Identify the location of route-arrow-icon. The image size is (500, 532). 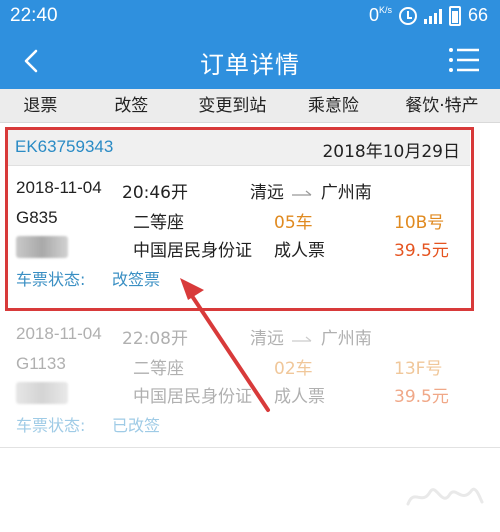
(302, 339).